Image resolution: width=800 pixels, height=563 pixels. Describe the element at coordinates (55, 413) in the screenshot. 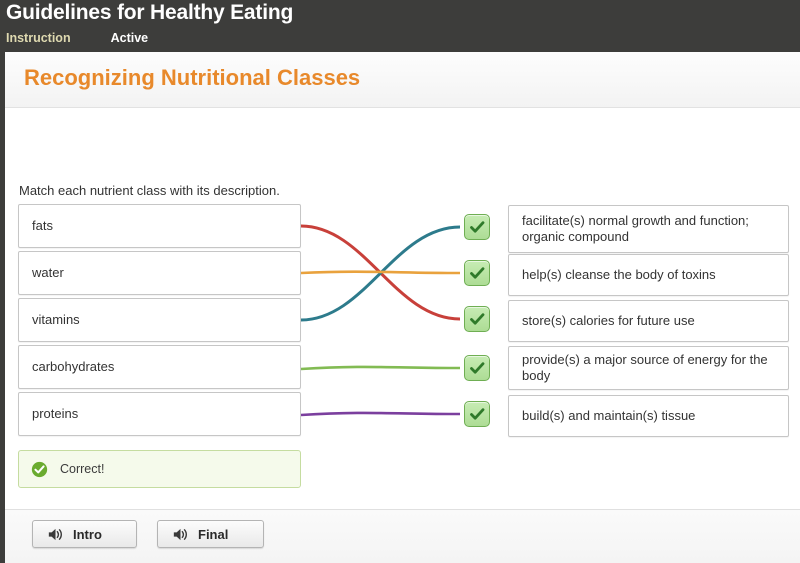

I see `left-item-label: proteins` at that location.